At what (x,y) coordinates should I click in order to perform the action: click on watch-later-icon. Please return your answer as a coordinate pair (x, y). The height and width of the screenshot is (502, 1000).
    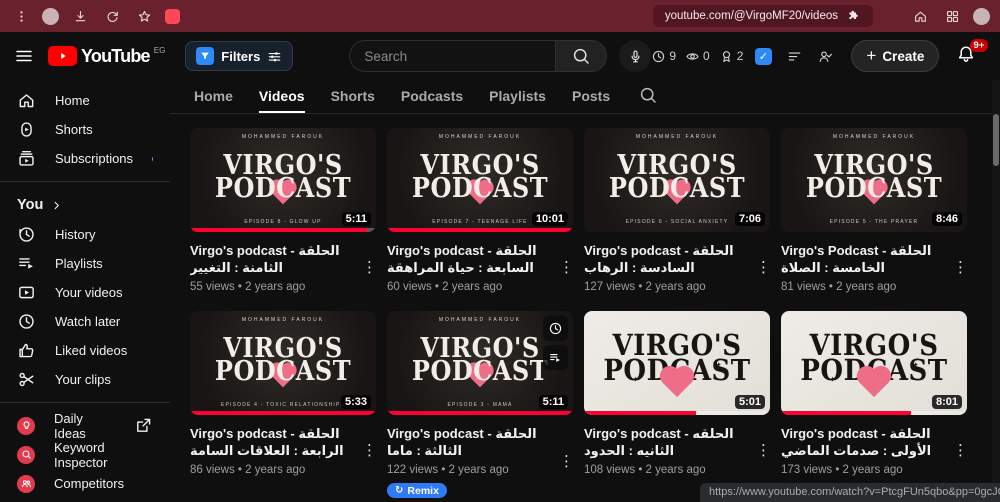
    Looking at the image, I should click on (26, 321).